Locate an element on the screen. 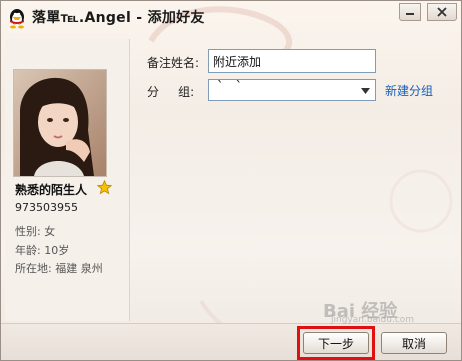  qq-penguin-icon is located at coordinates (17, 19).